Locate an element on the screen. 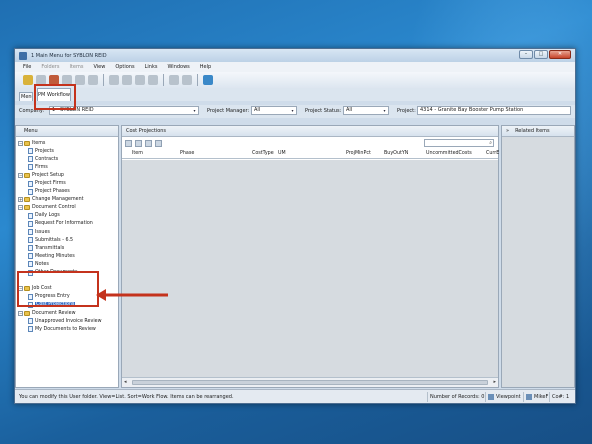 Image resolution: width=592 pixels, height=444 pixels. project-field: 4314 - Granite Bay Booster Pump Station is located at coordinates (494, 110).